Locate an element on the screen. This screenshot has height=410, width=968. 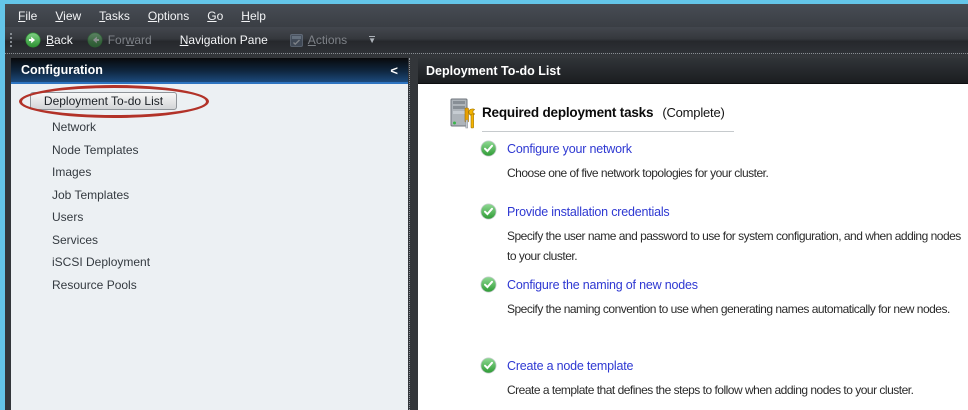
configuration-panel-header: Configuration < is located at coordinates (209, 71).